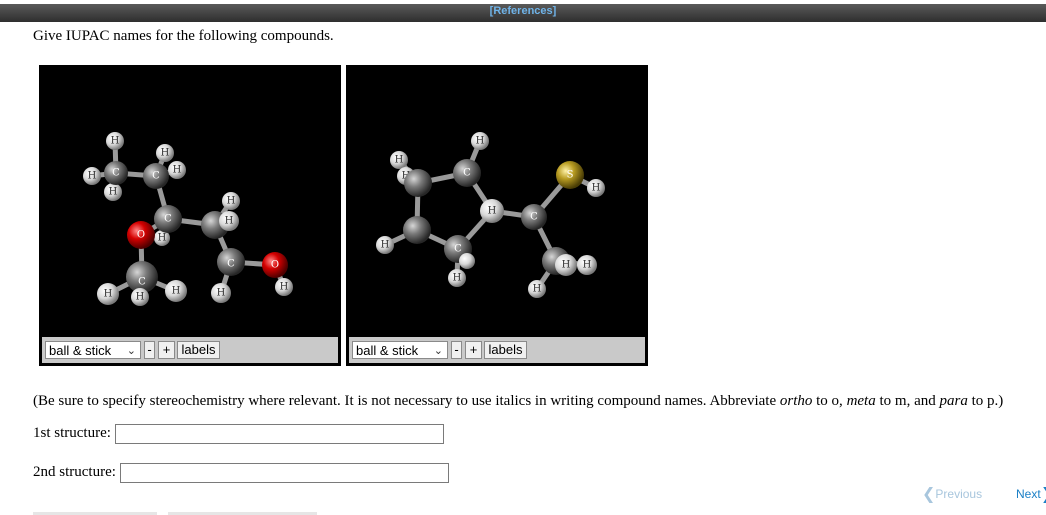  Describe the element at coordinates (72, 433) in the screenshot. I see `answer-1-label: 1st structure:` at that location.